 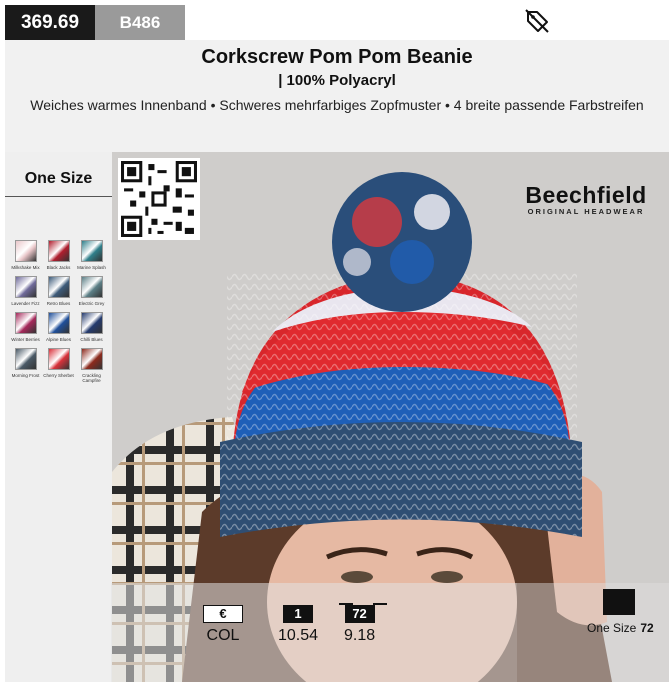 I want to click on price-panel: € COL 1 10.54 72 9.18, so click(x=314, y=632).